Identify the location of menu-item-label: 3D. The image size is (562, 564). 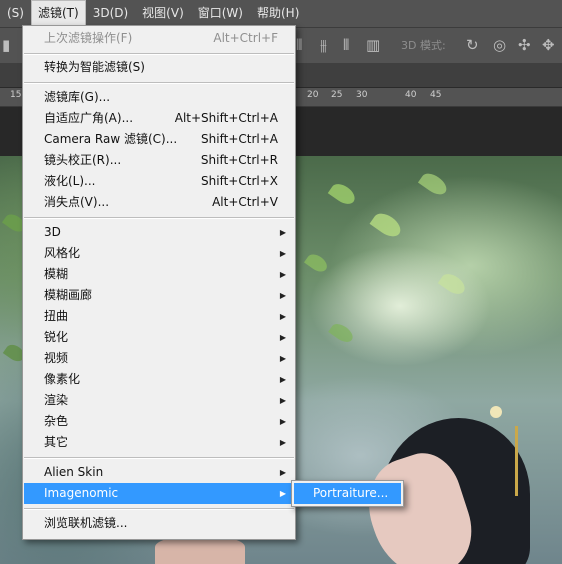
(52, 232).